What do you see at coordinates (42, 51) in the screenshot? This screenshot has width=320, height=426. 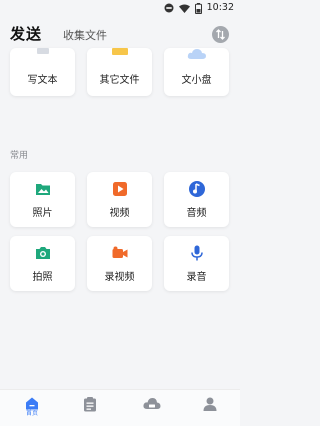 I see `text-icon` at bounding box center [42, 51].